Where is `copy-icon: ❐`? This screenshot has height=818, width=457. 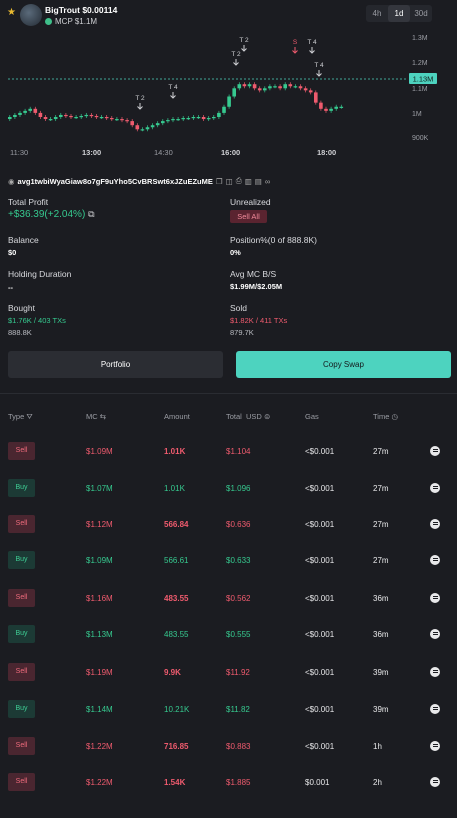 copy-icon: ❐ is located at coordinates (219, 181).